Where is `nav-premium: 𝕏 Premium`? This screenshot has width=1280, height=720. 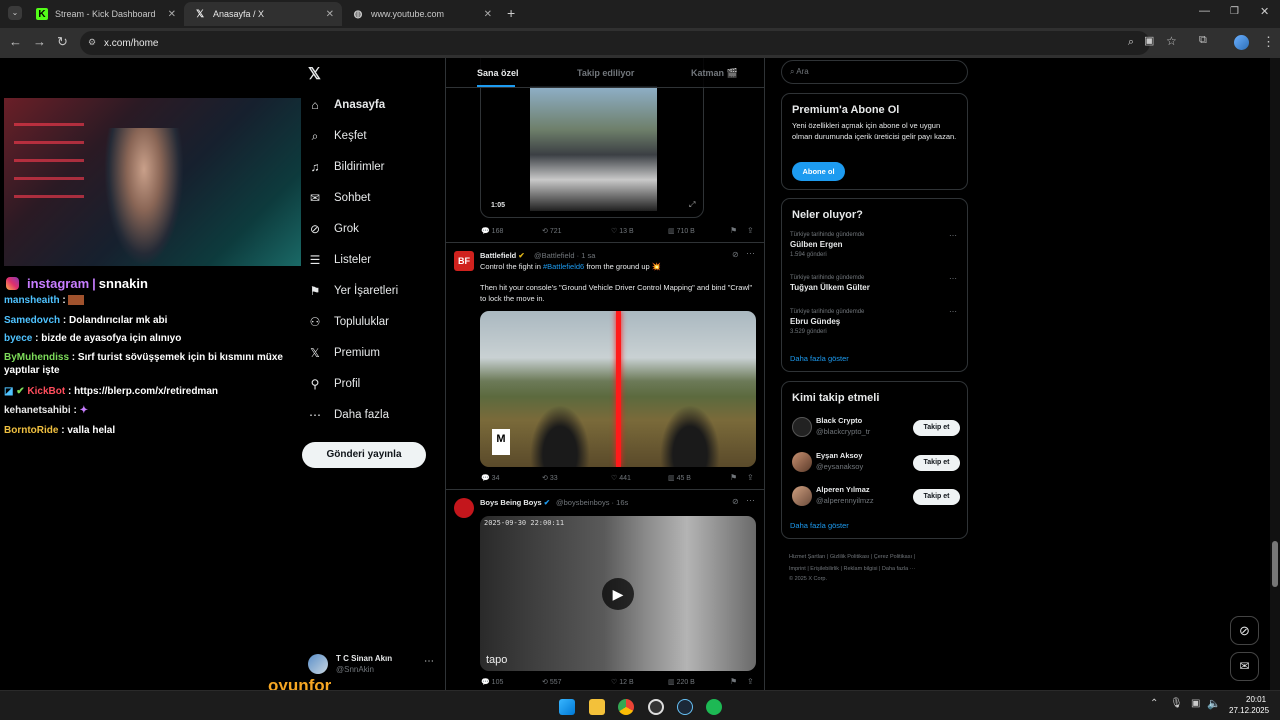 nav-premium: 𝕏 Premium is located at coordinates (344, 353).